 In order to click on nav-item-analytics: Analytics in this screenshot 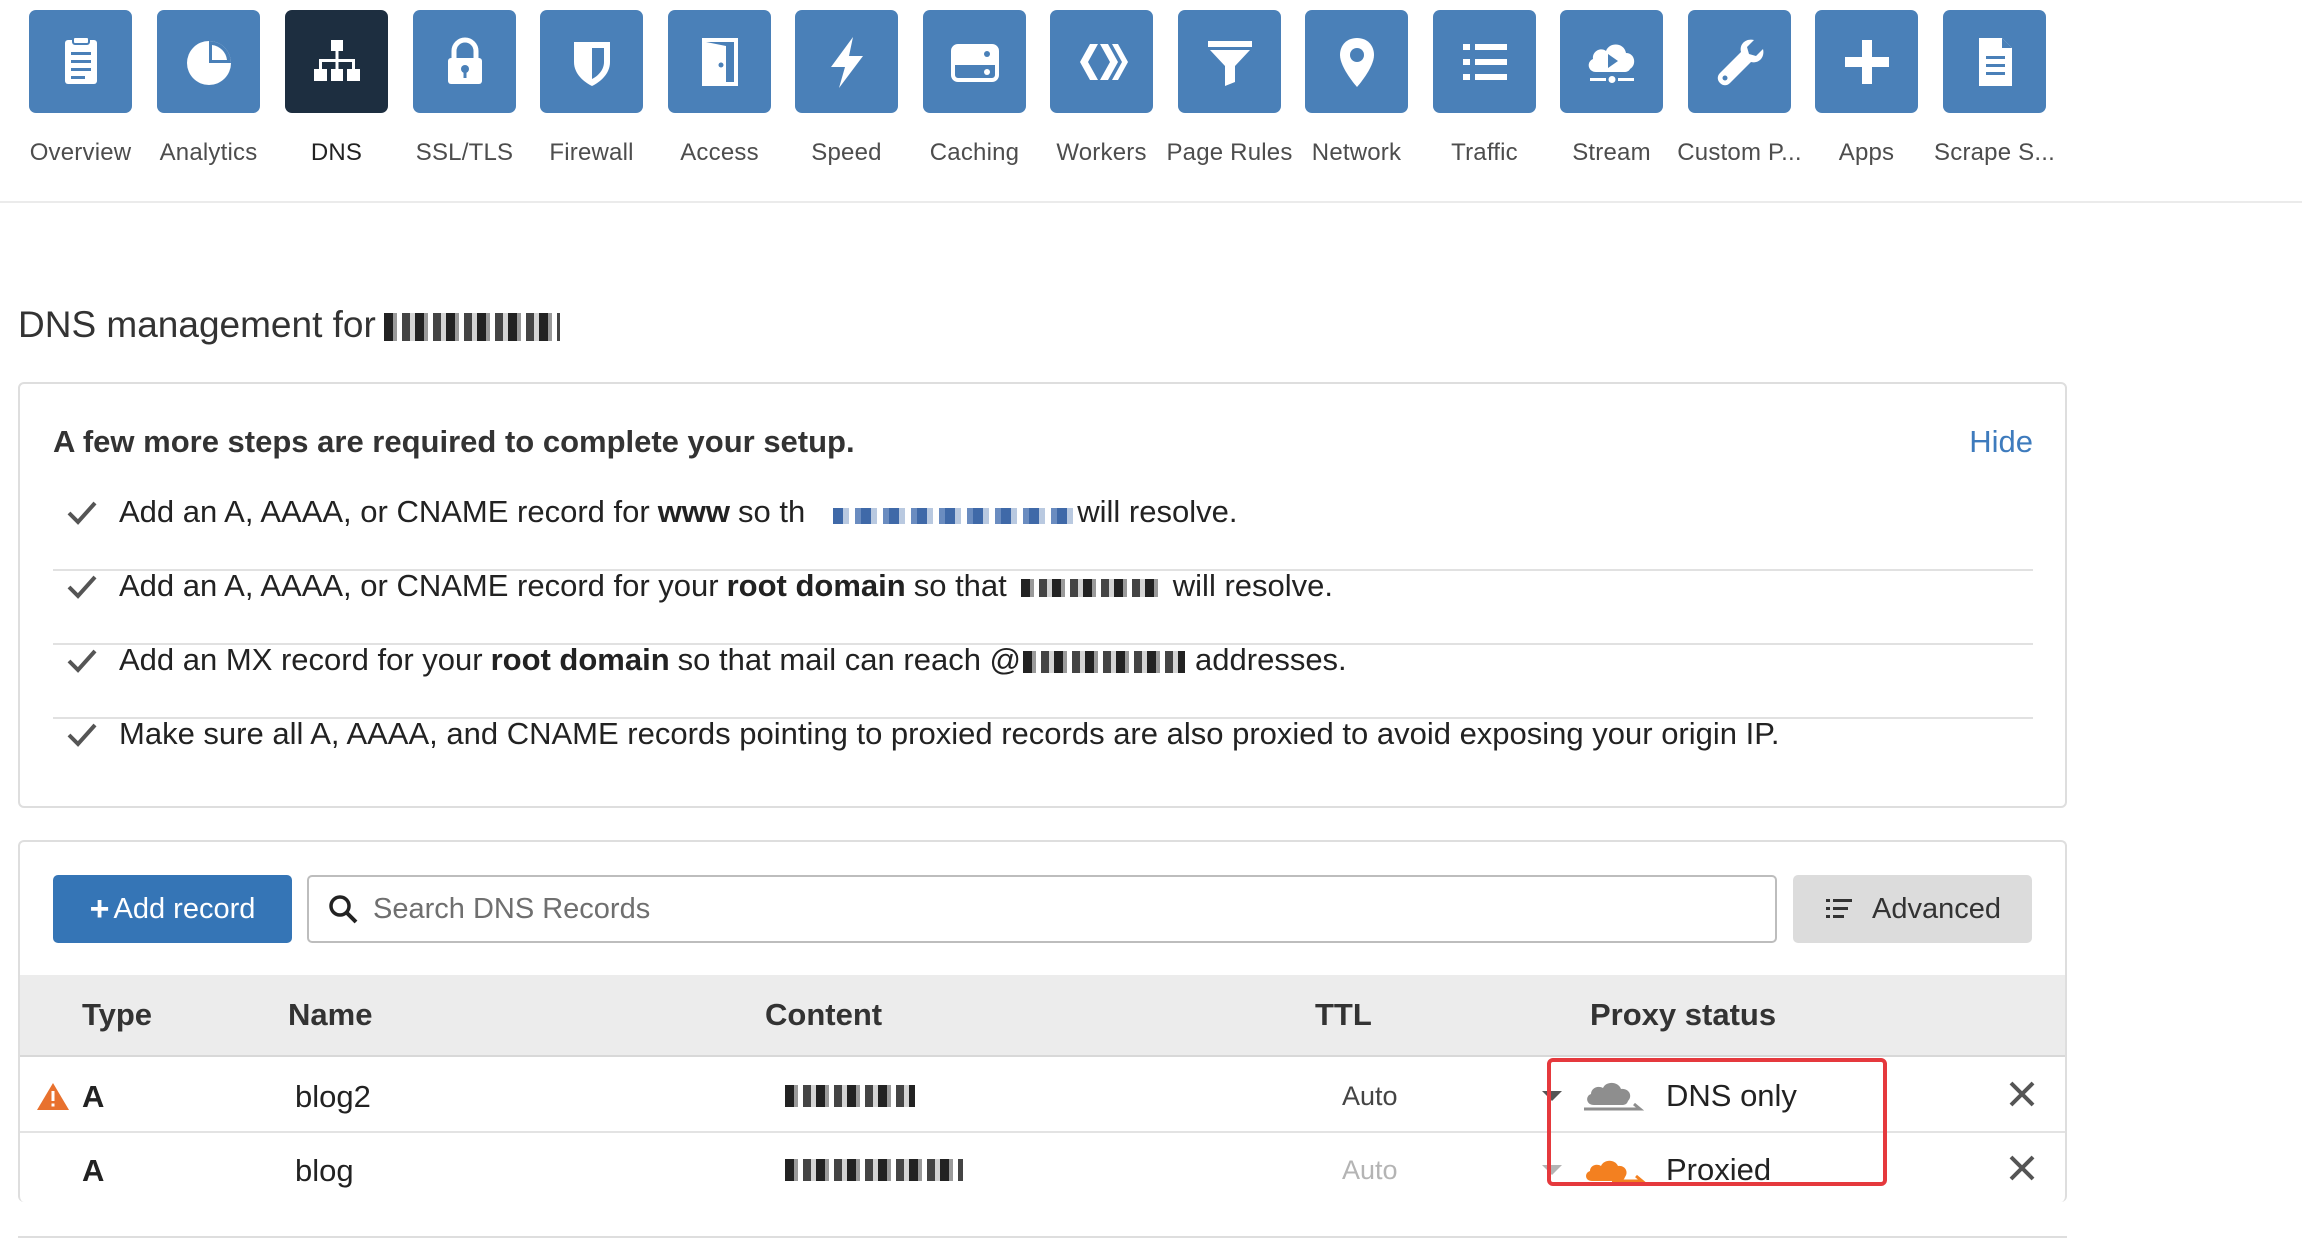, I will do `click(208, 88)`.